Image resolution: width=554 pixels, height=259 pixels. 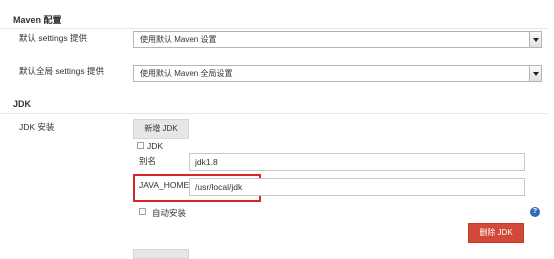 I want to click on global-settings-label: 默认全局 settings 提供, so click(x=62, y=71).